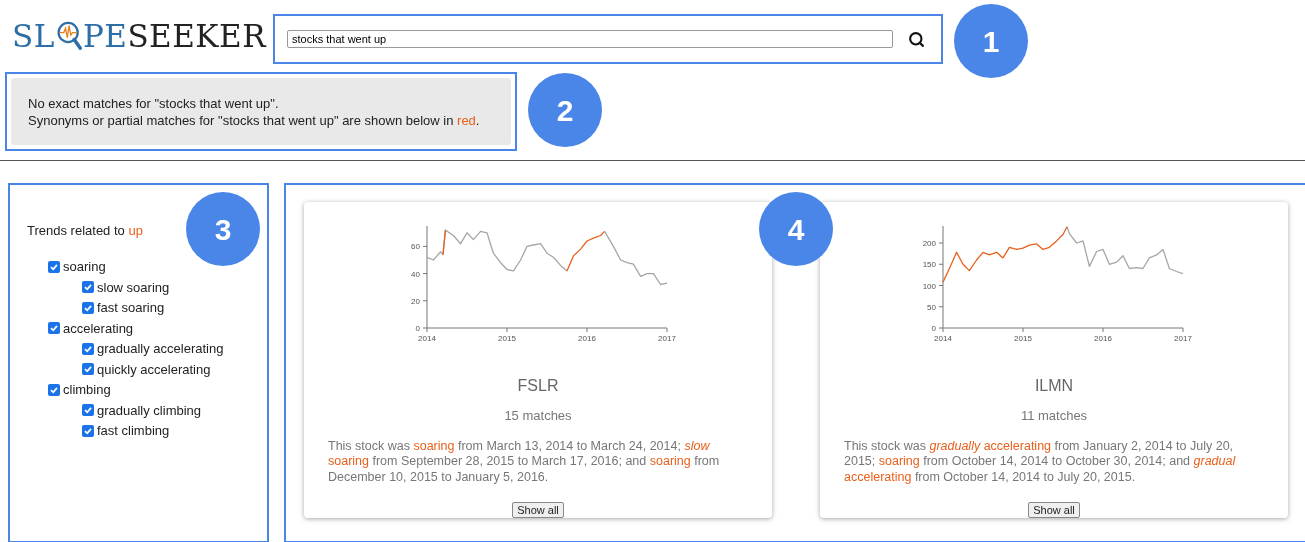 The image size is (1305, 542). What do you see at coordinates (154, 103) in the screenshot?
I see `message-text: No exact matches for "stocks that went up".` at bounding box center [154, 103].